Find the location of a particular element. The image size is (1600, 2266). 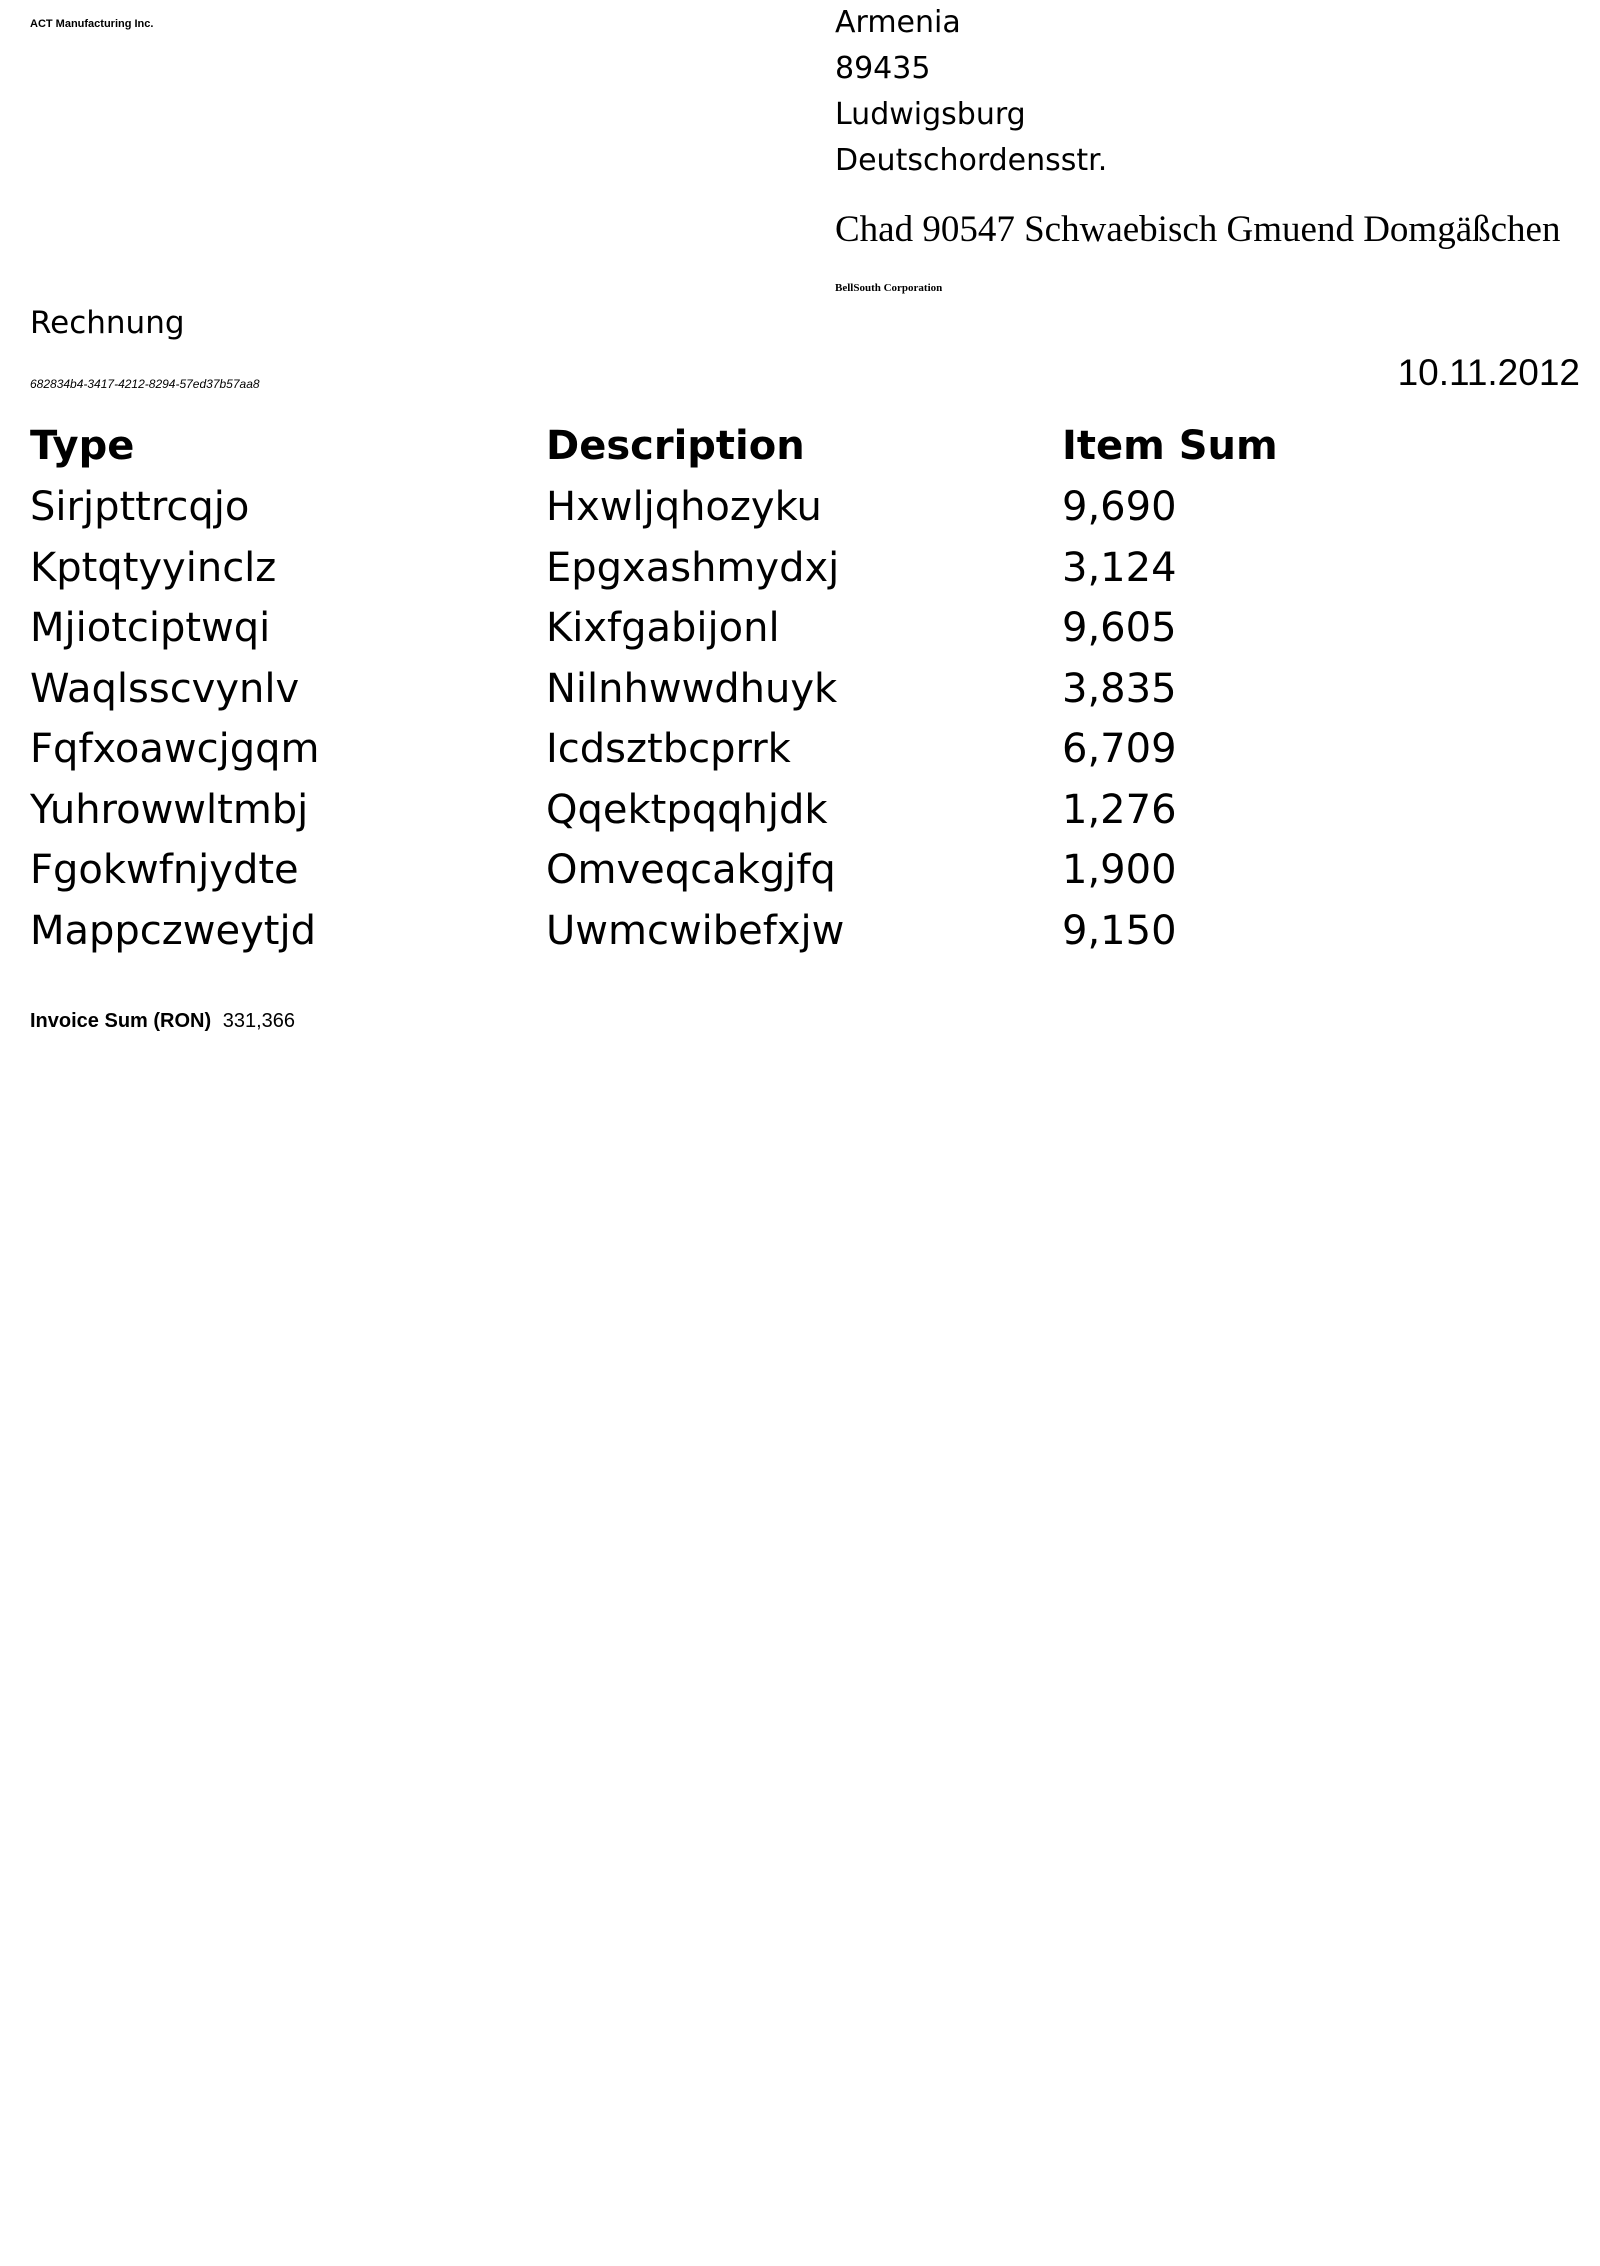

cell-type: Mjiotciptwqi is located at coordinates (150, 628).